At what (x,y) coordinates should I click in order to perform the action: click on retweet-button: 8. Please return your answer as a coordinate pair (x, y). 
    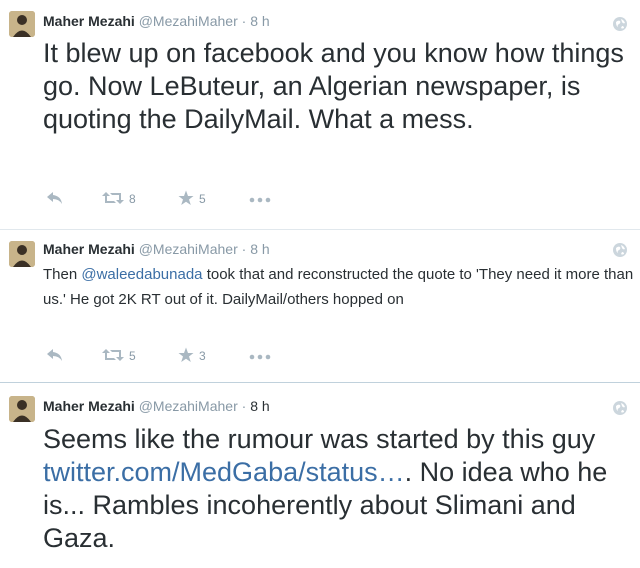
    Looking at the image, I should click on (119, 199).